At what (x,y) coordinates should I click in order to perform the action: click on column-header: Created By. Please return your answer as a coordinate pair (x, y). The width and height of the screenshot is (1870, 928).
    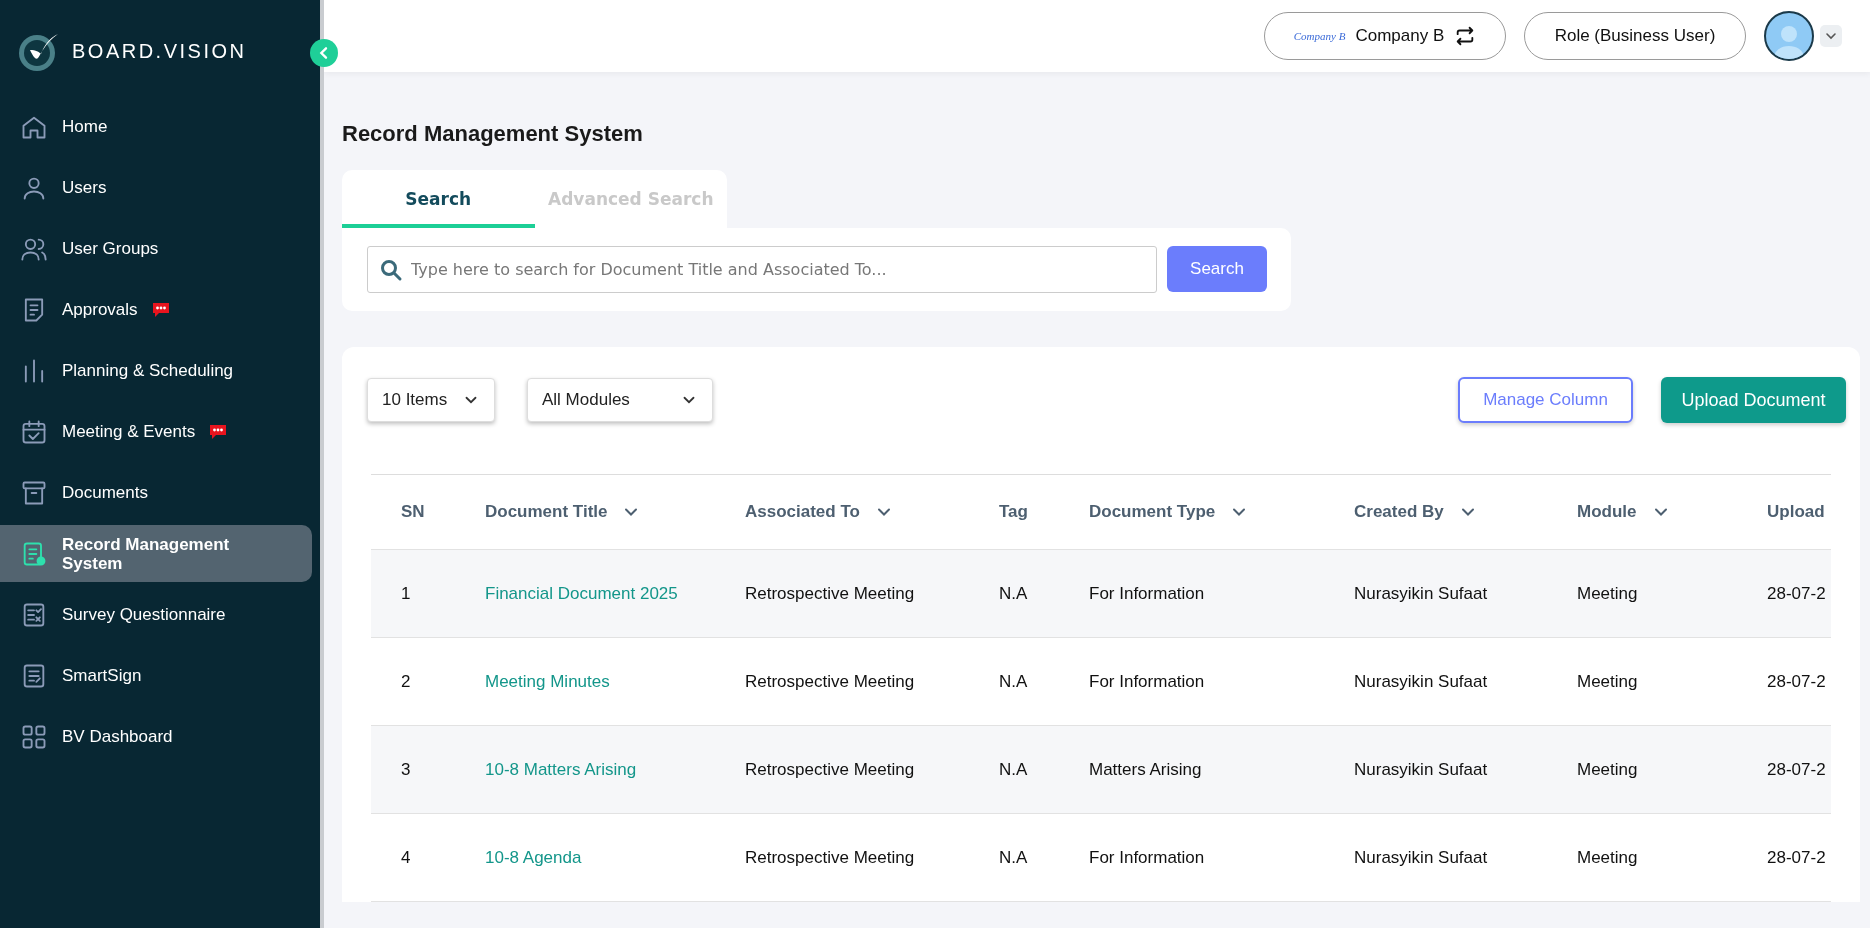
    Looking at the image, I should click on (1399, 512).